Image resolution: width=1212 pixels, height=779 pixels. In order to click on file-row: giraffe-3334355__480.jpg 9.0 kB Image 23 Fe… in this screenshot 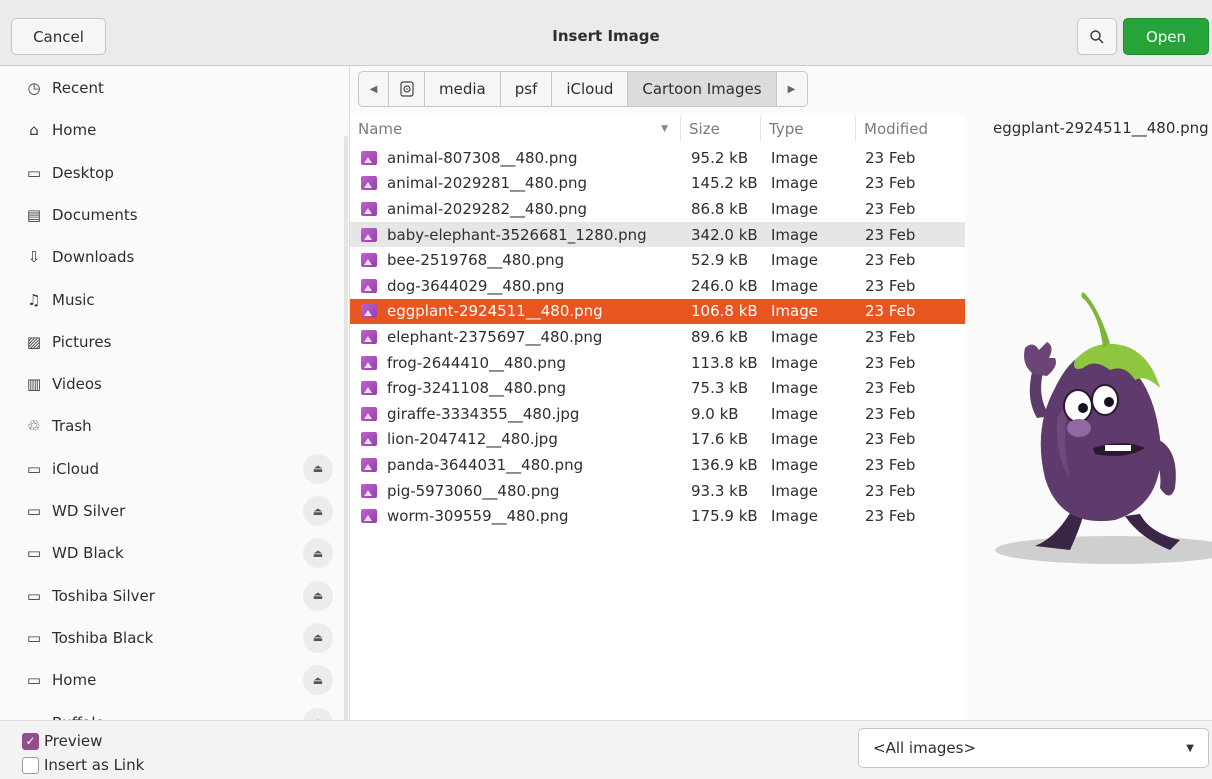, I will do `click(657, 414)`.